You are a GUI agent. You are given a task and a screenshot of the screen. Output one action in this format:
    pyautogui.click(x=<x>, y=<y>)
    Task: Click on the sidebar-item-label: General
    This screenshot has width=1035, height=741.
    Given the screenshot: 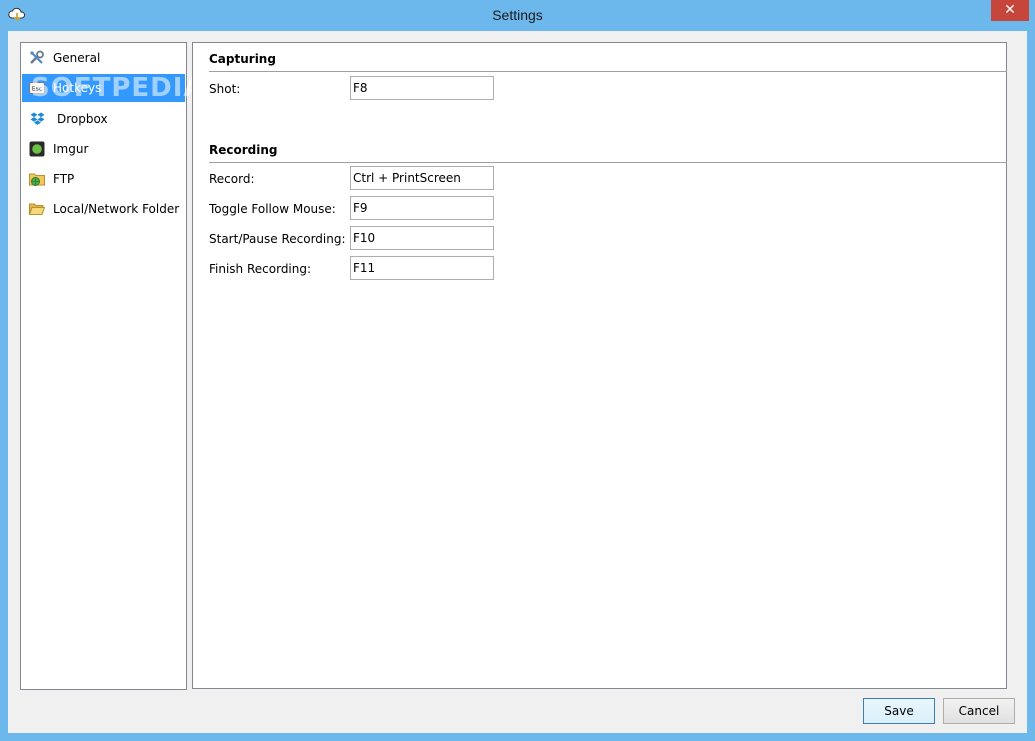 What is the action you would take?
    pyautogui.click(x=77, y=58)
    